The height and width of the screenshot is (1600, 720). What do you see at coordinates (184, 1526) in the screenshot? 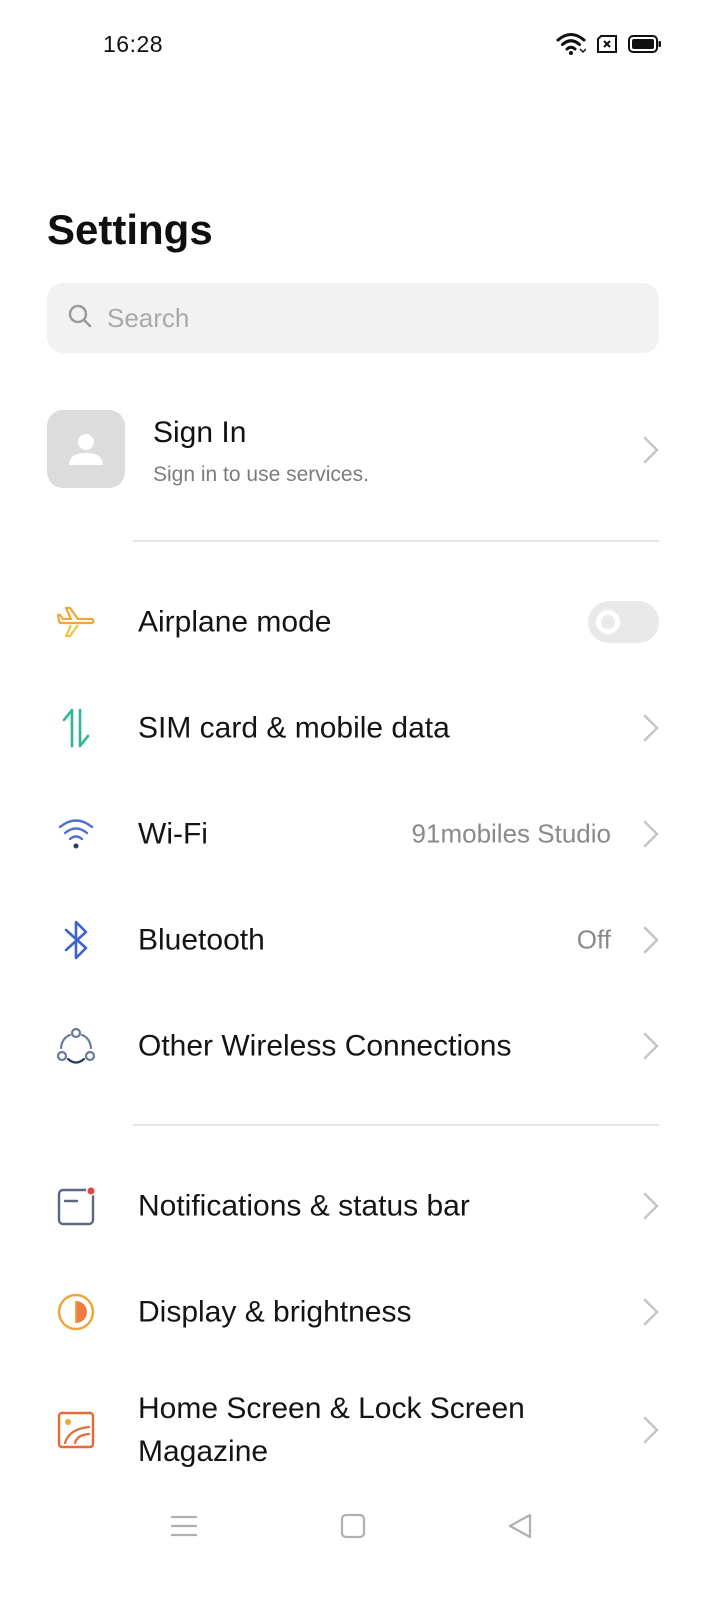
I see `menu-icon` at bounding box center [184, 1526].